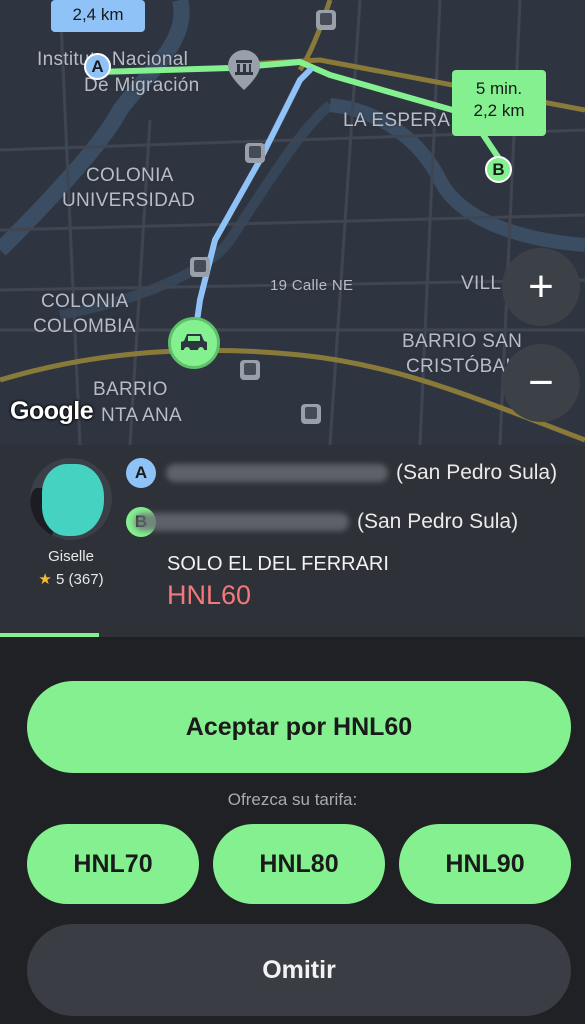  I want to click on order-comment: SOLO EL DEL FERRARI, so click(278, 564).